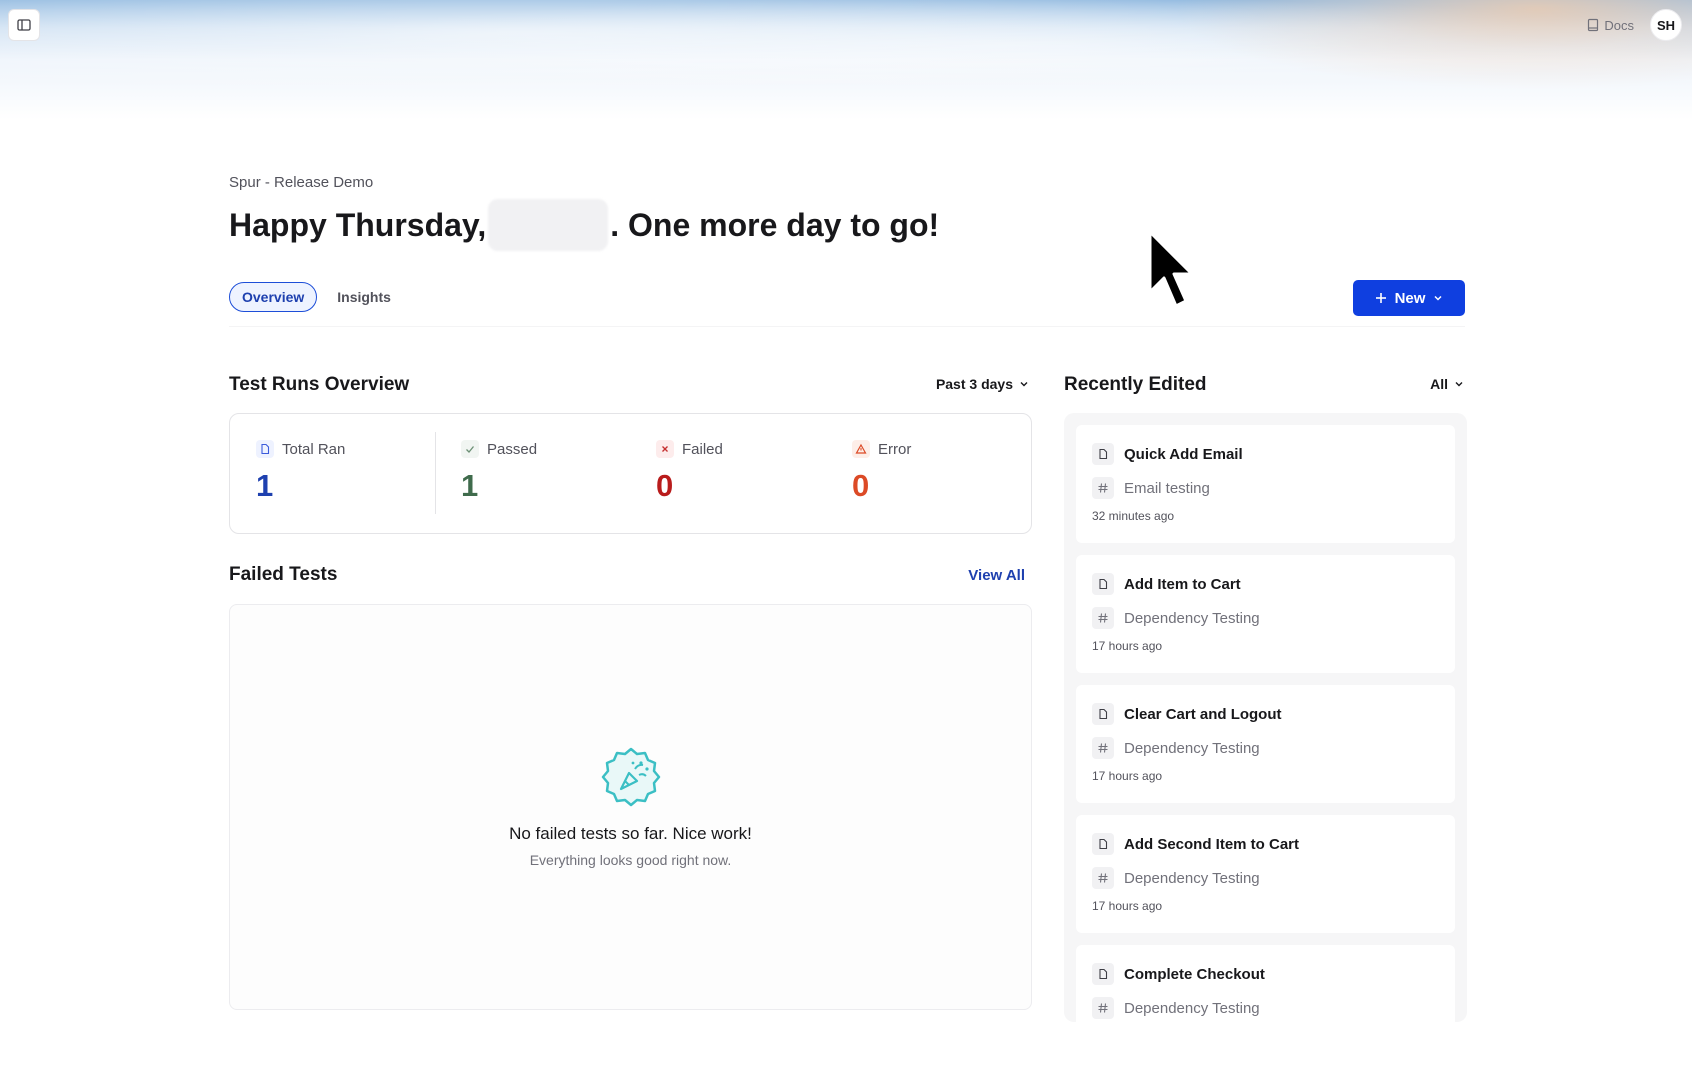 The width and height of the screenshot is (1692, 1080). I want to click on new-button: New, so click(1409, 298).